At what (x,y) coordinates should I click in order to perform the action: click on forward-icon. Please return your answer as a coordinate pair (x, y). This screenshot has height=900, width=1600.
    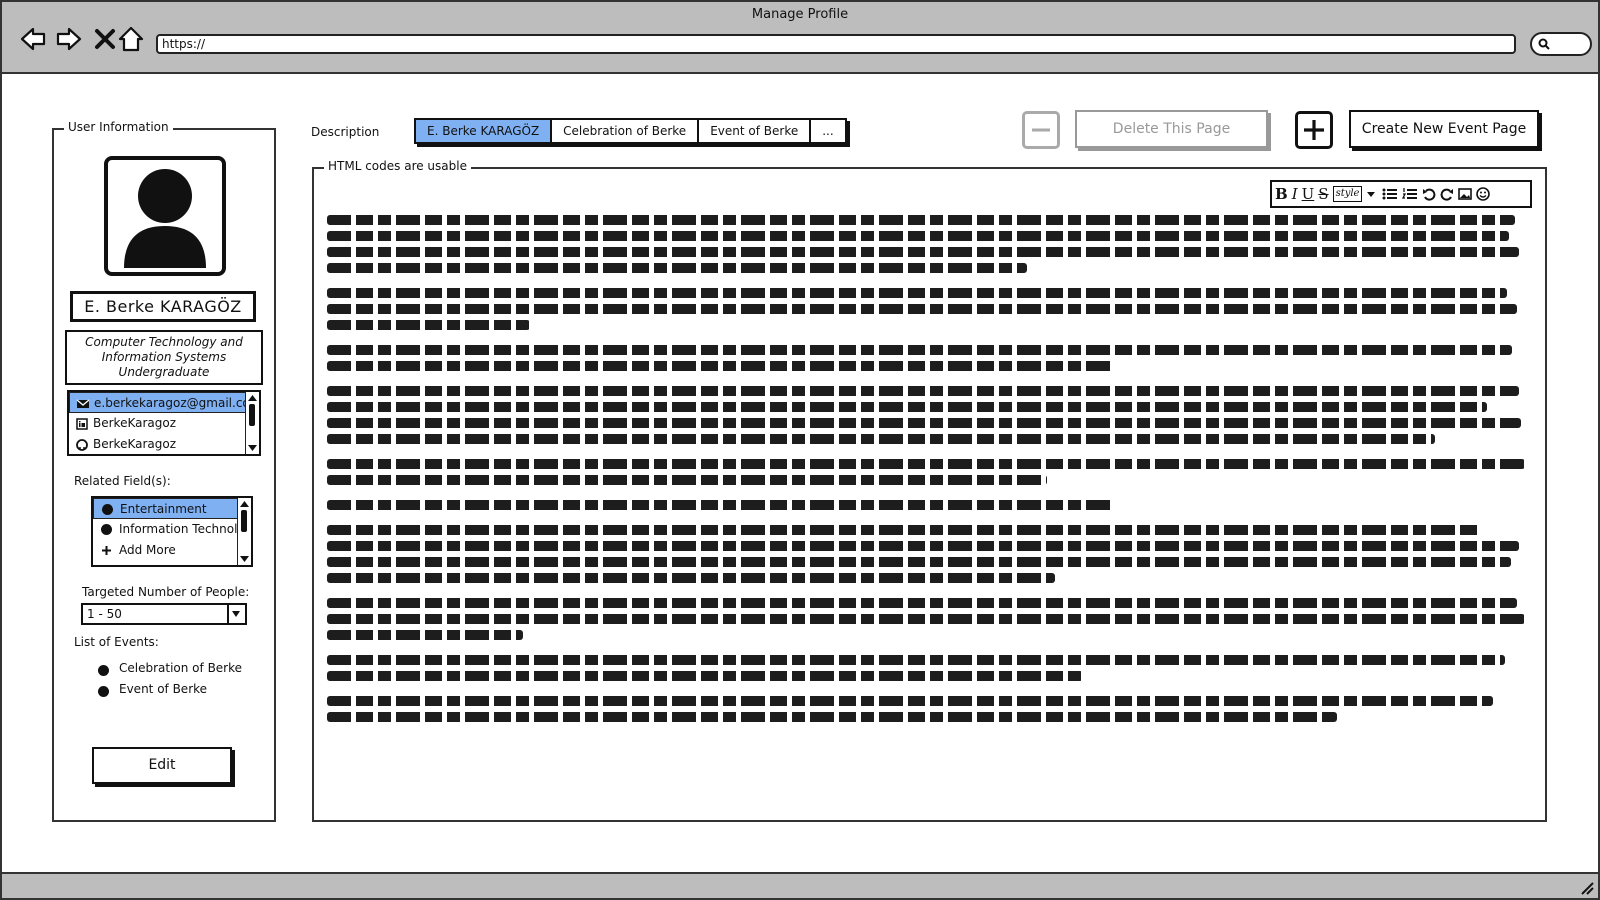
    Looking at the image, I should click on (69, 39).